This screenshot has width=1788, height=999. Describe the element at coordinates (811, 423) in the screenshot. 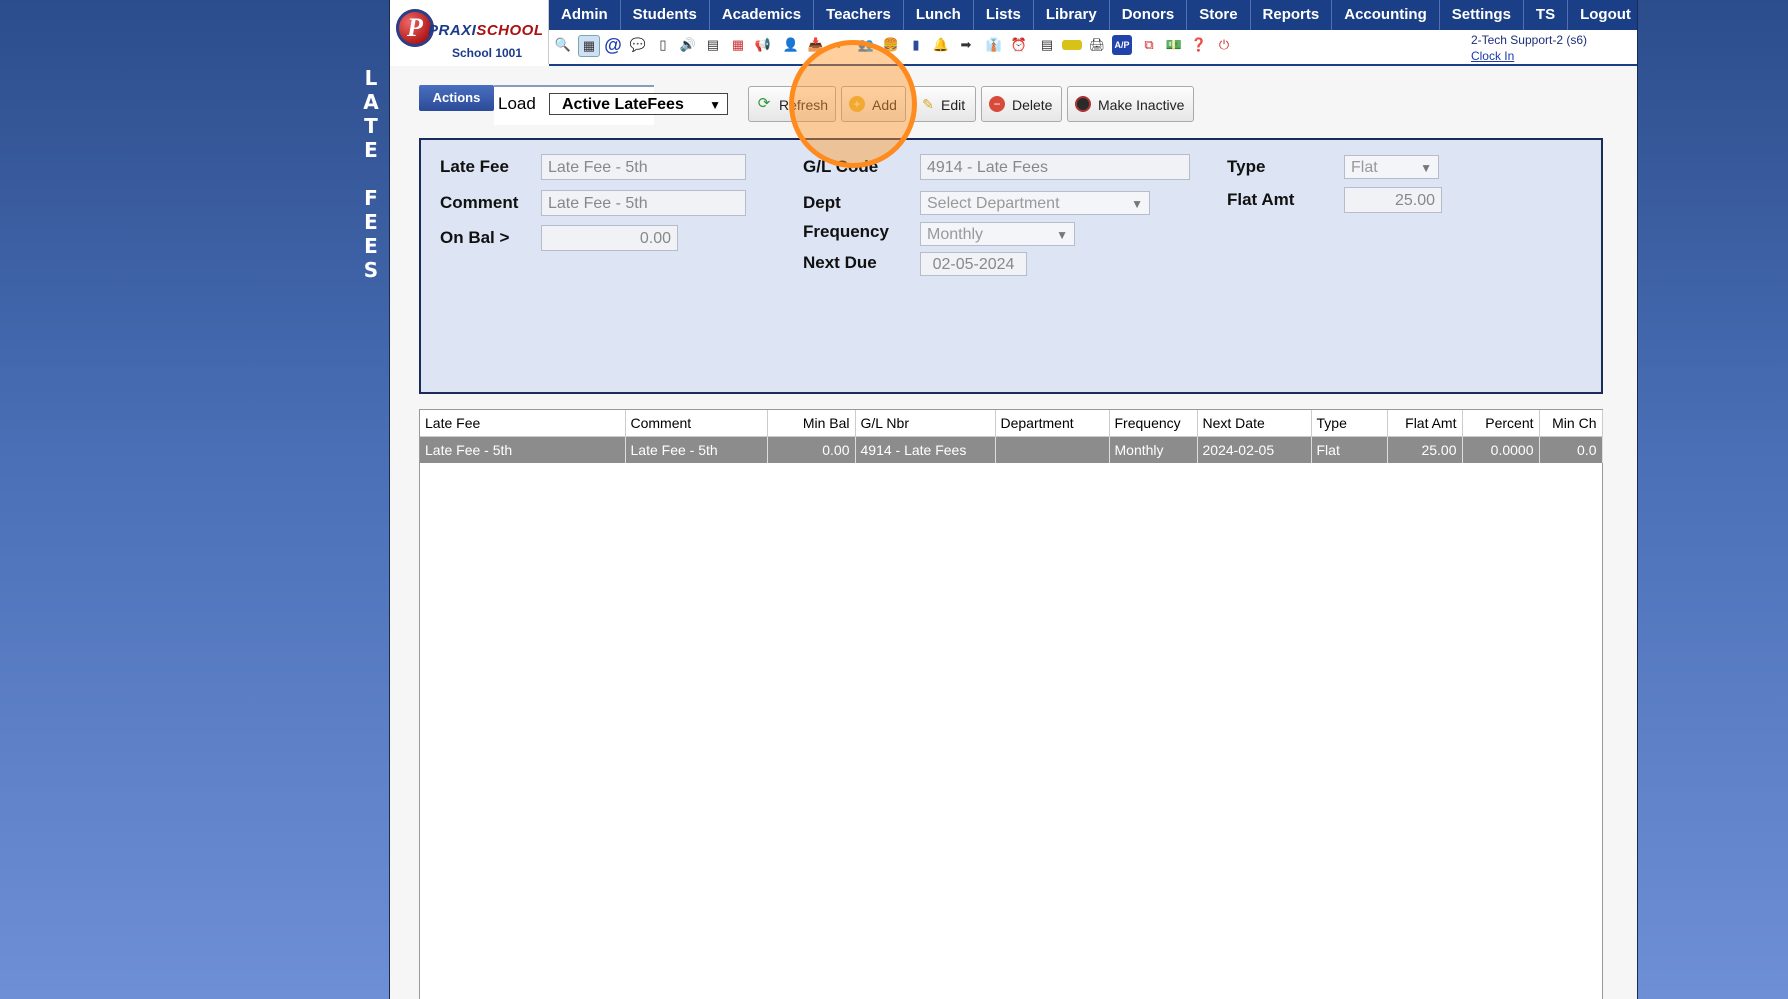

I see `column-header: Min Bal` at that location.